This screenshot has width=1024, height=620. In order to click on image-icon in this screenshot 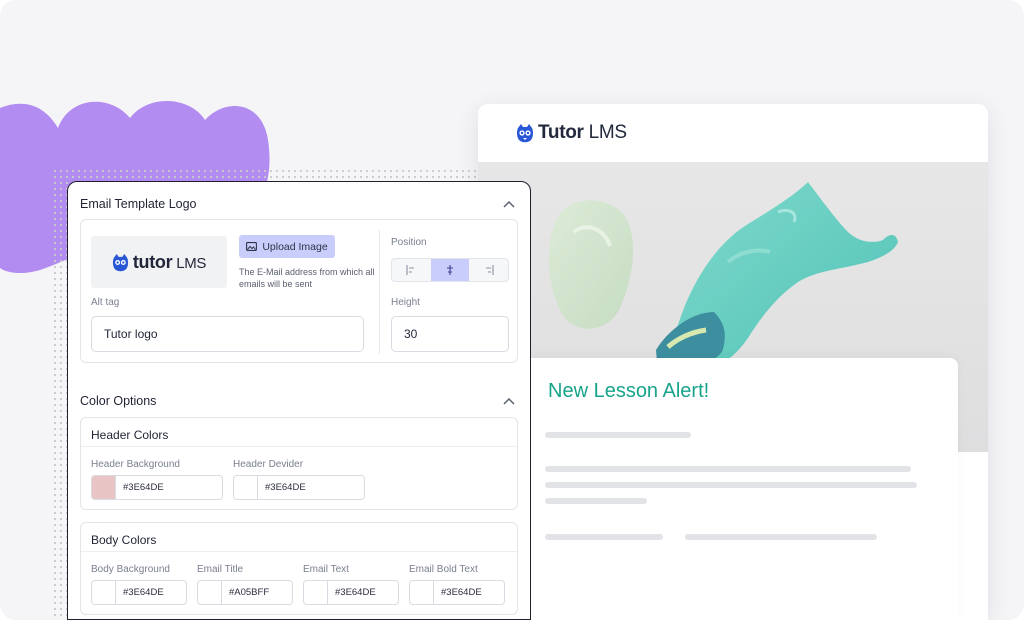, I will do `click(252, 246)`.